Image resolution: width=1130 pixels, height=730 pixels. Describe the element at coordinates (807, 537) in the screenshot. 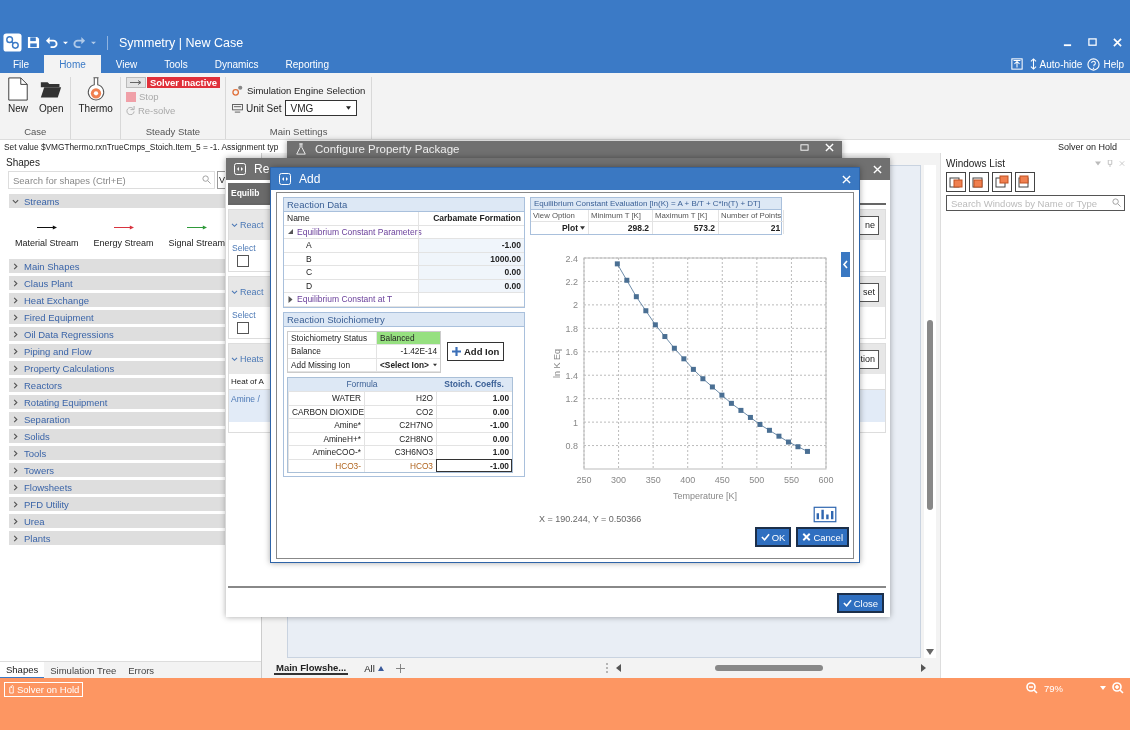

I see `x-icon` at that location.